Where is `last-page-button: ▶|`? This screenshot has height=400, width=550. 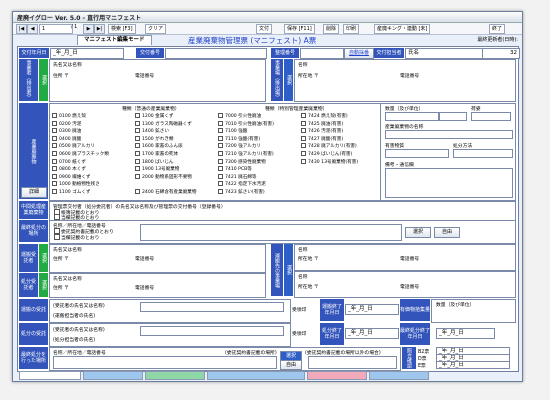
last-page-button: ▶| is located at coordinates (99, 29).